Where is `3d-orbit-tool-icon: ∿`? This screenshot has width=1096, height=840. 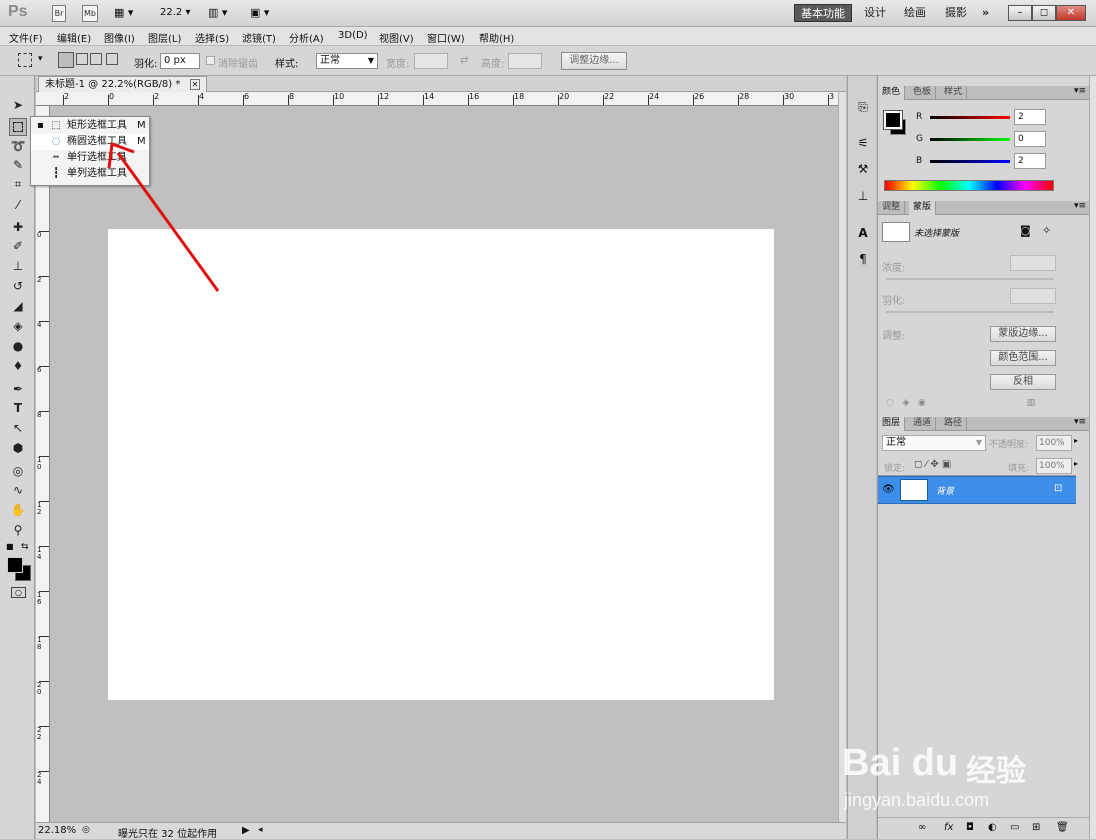
3d-orbit-tool-icon: ∿ is located at coordinates (18, 490).